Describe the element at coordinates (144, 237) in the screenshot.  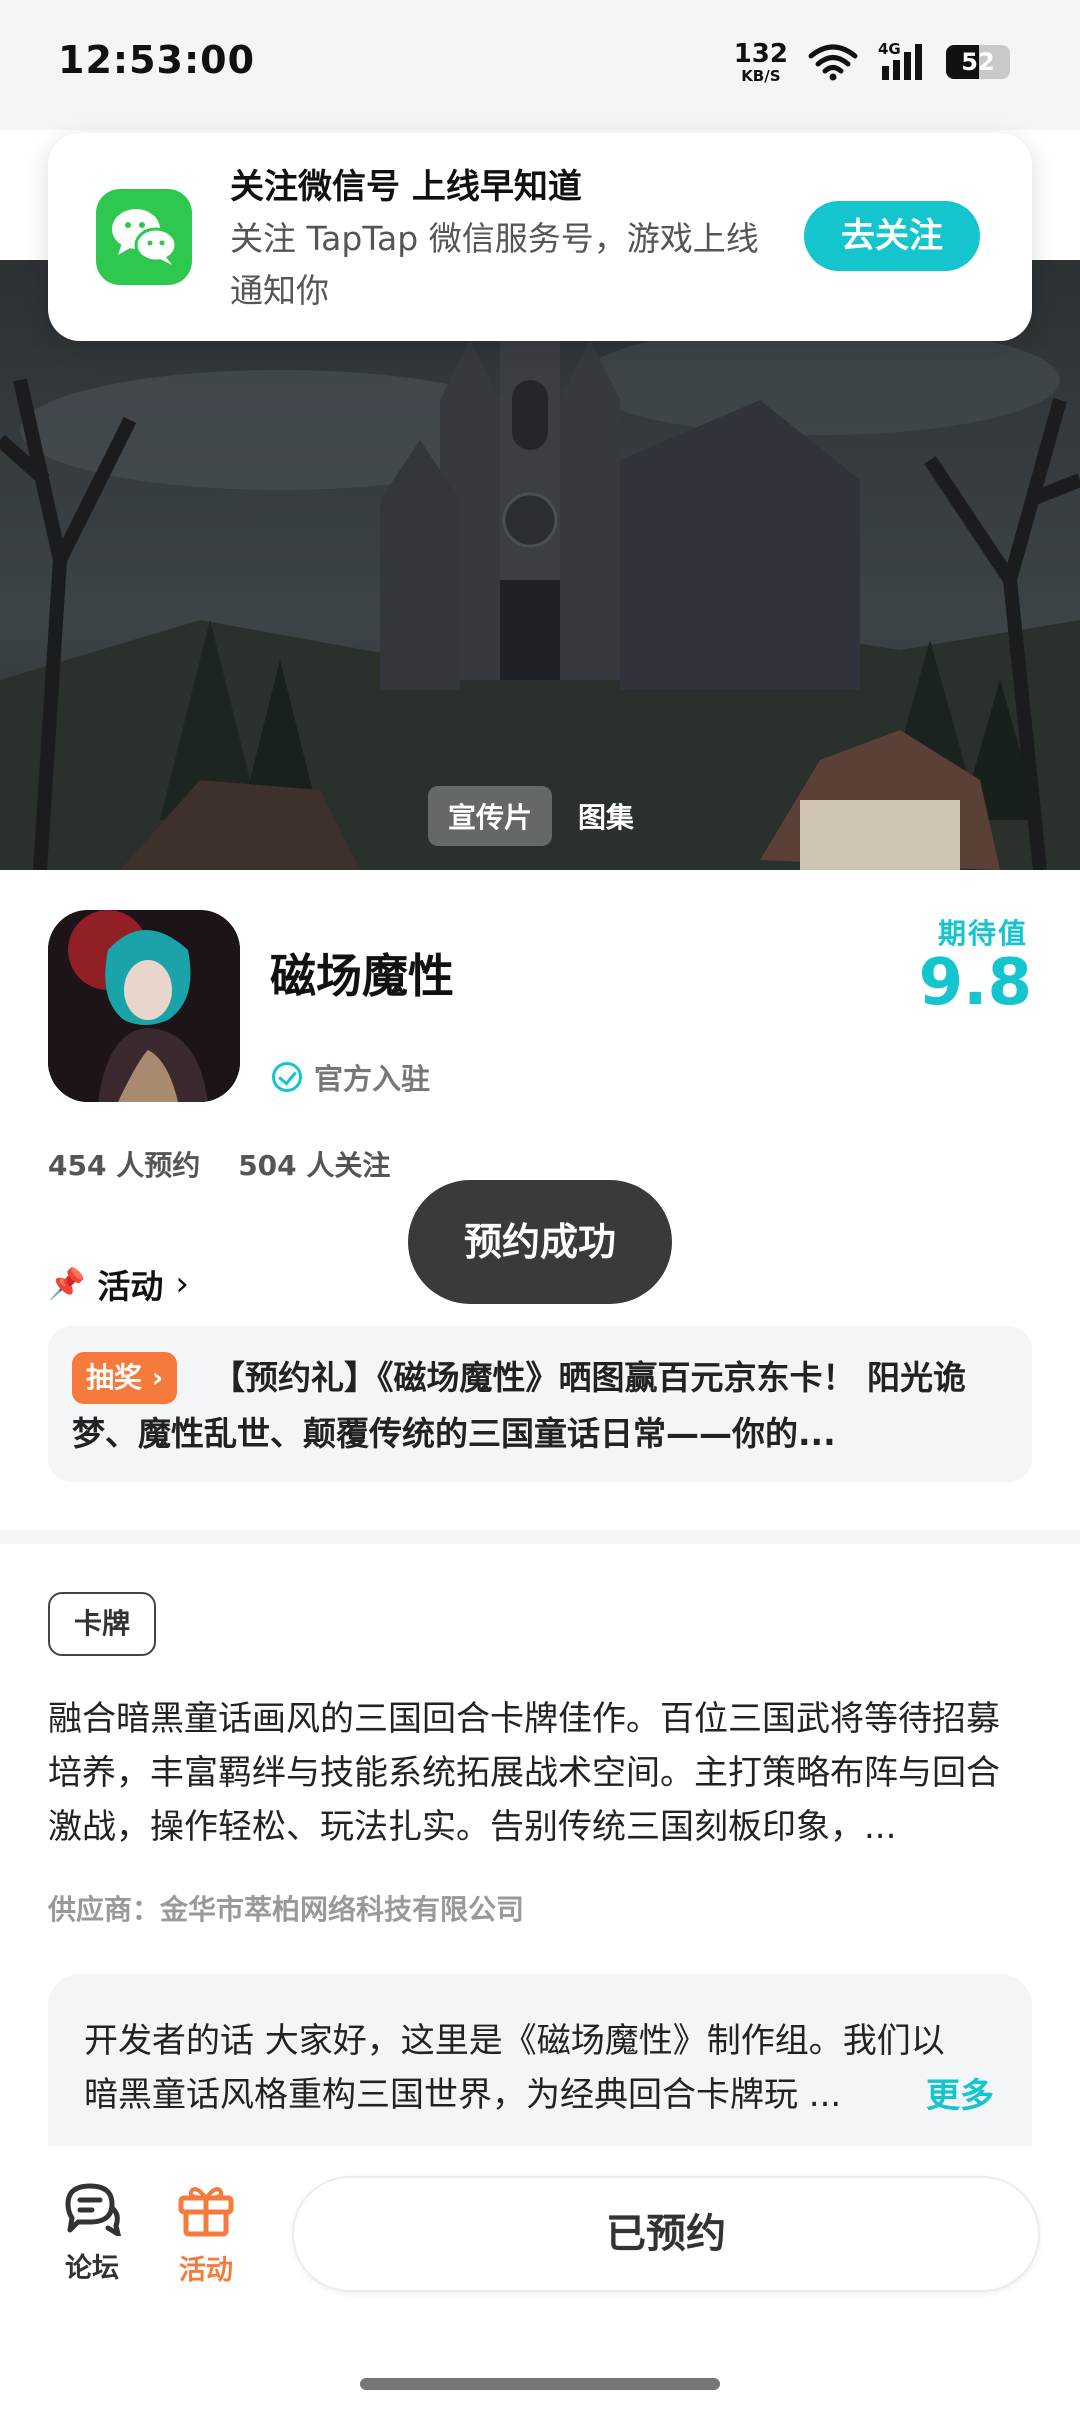
I see `wechat-icon` at that location.